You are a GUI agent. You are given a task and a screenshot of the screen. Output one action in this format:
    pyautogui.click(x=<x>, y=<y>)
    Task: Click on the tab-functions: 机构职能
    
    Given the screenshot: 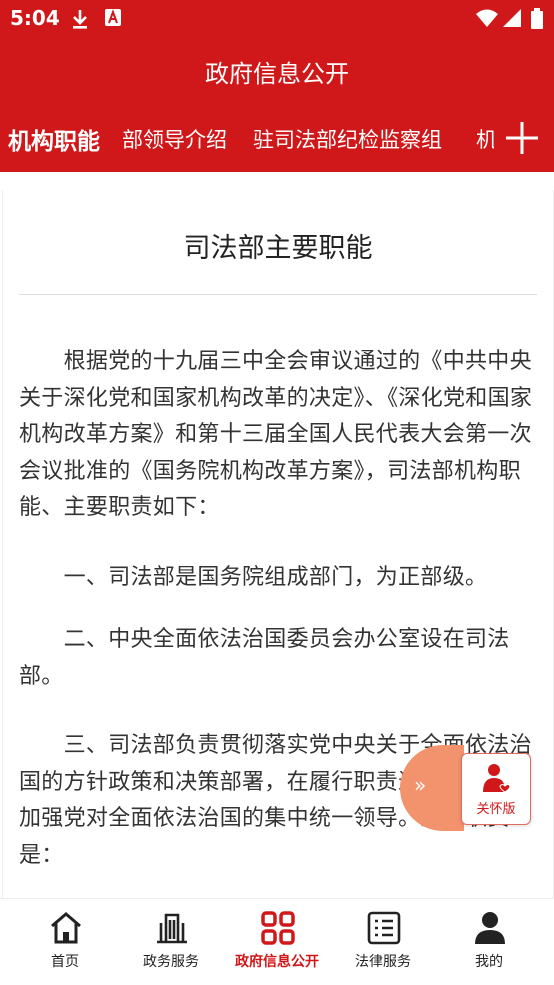 What is the action you would take?
    pyautogui.click(x=54, y=139)
    